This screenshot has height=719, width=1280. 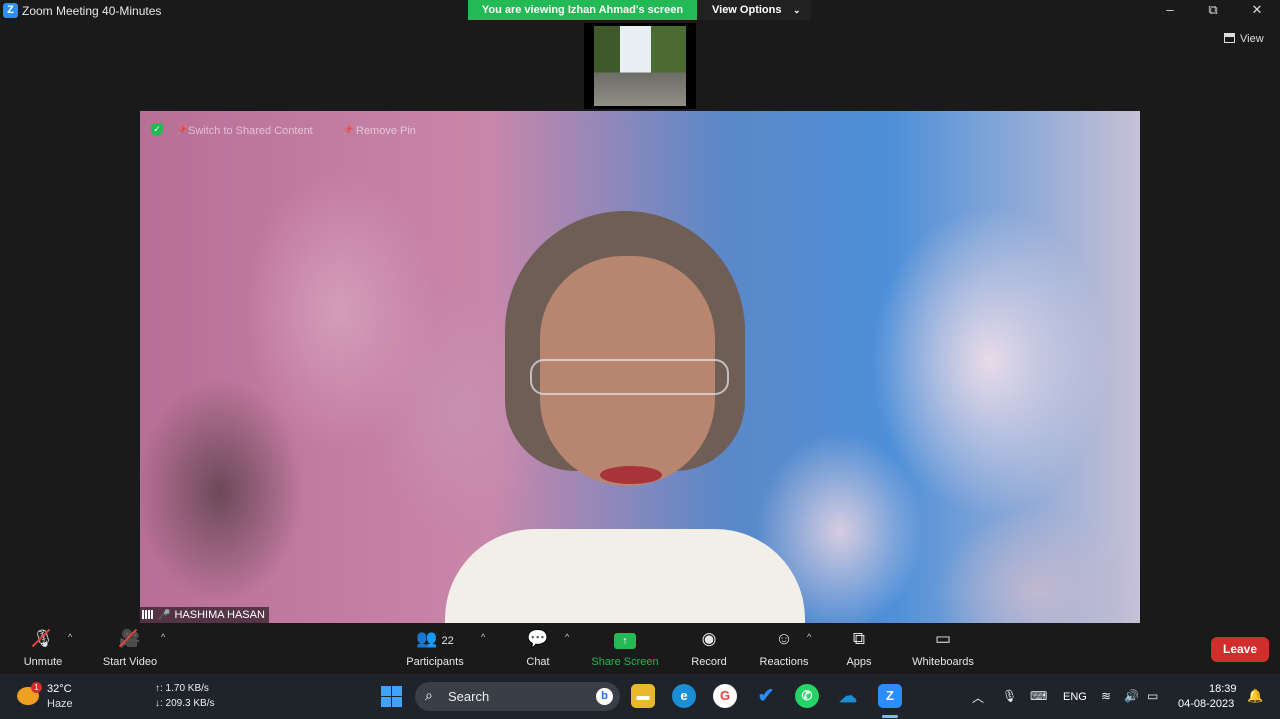 I want to click on share-screen-button: ↑ Share Screen, so click(x=625, y=649).